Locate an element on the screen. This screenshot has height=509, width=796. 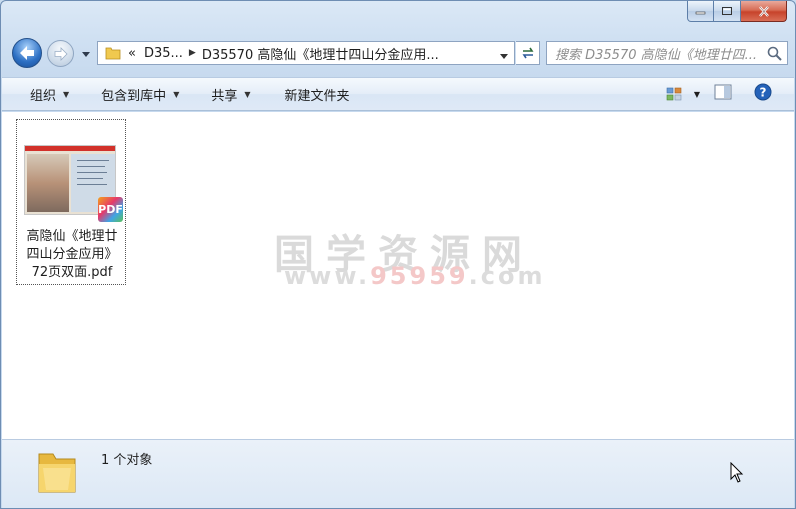
new-folder-label: 新建文件夹 is located at coordinates (317, 96).